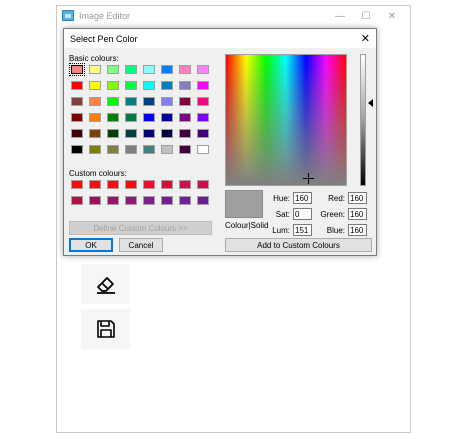  I want to click on minimize-button: —, so click(340, 16).